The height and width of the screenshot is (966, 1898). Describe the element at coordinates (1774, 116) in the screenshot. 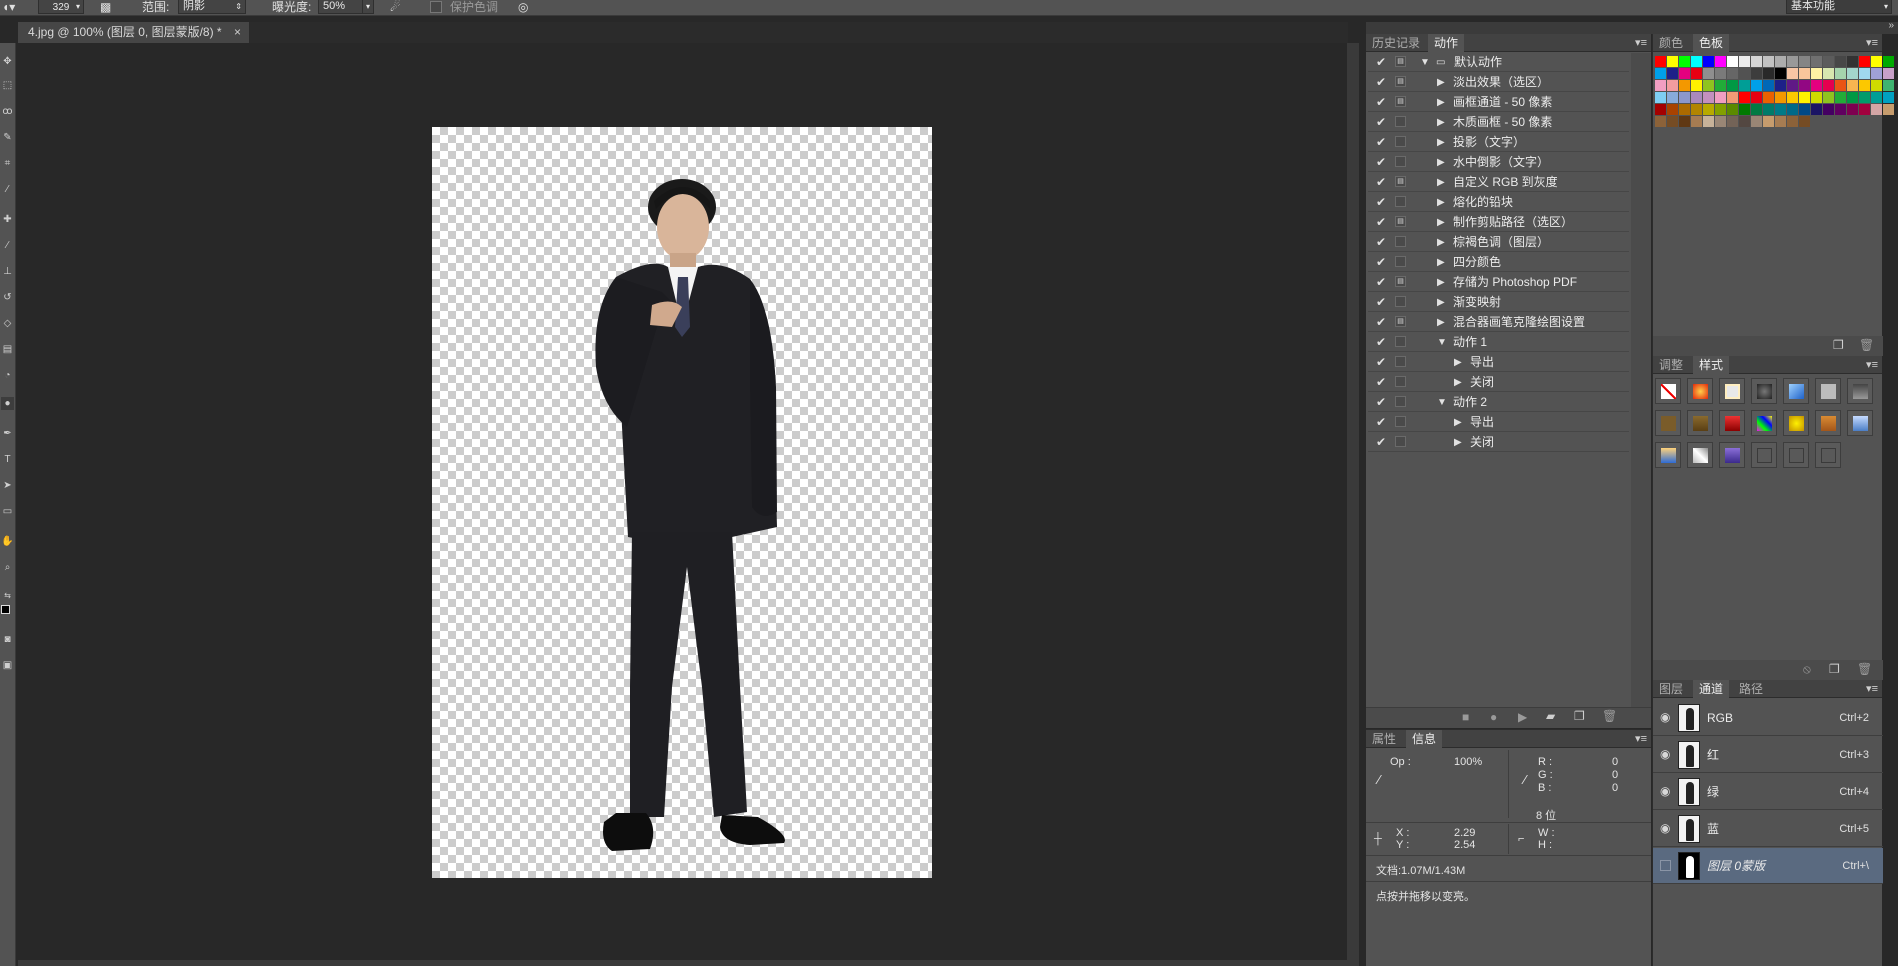

I see `swatch-grid` at that location.